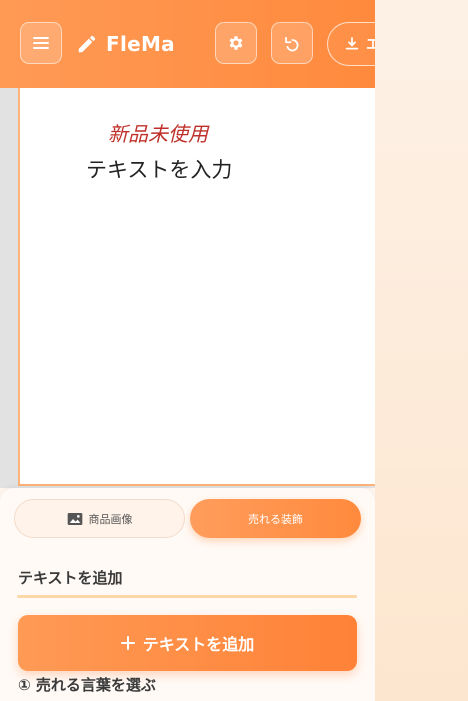 The image size is (468, 701). What do you see at coordinates (127, 643) in the screenshot?
I see `plus-icon` at bounding box center [127, 643].